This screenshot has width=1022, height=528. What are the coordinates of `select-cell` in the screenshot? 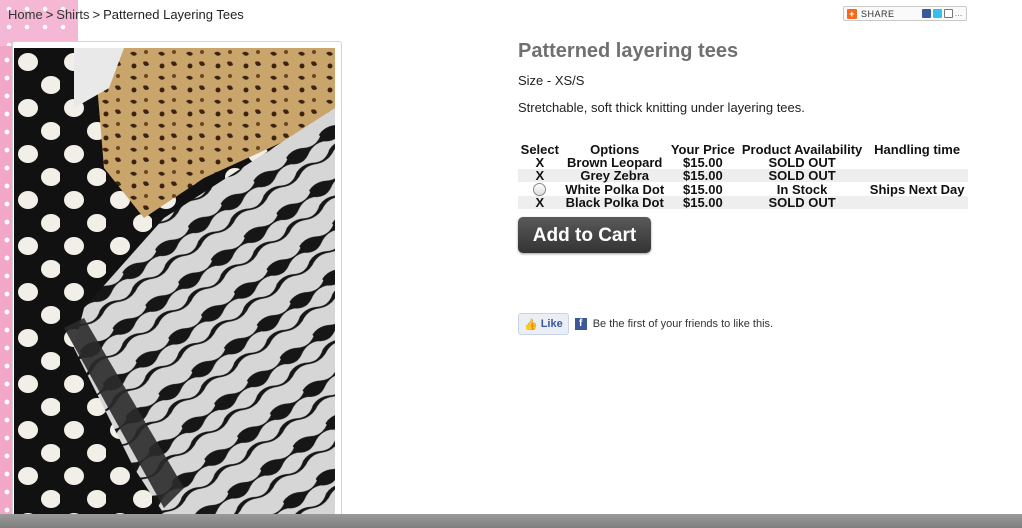 It's located at (540, 189).